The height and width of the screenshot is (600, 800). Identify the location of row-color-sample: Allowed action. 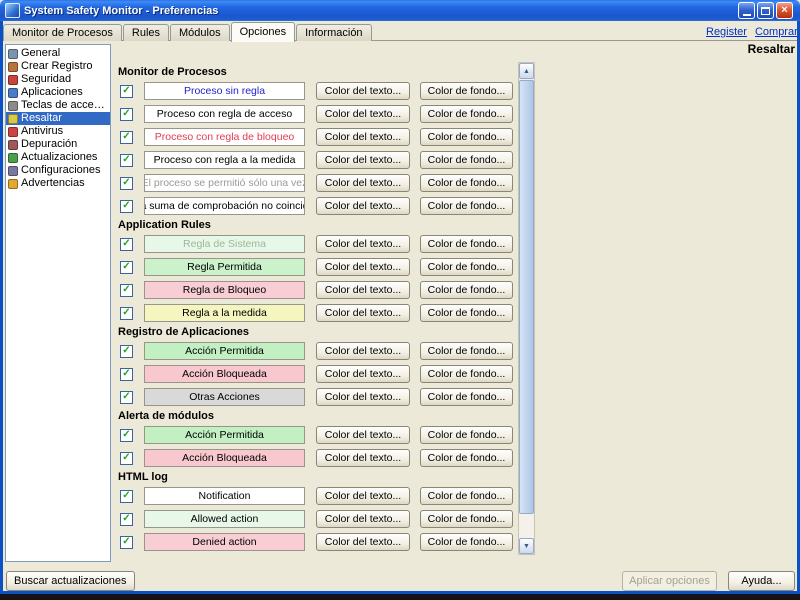
(224, 519).